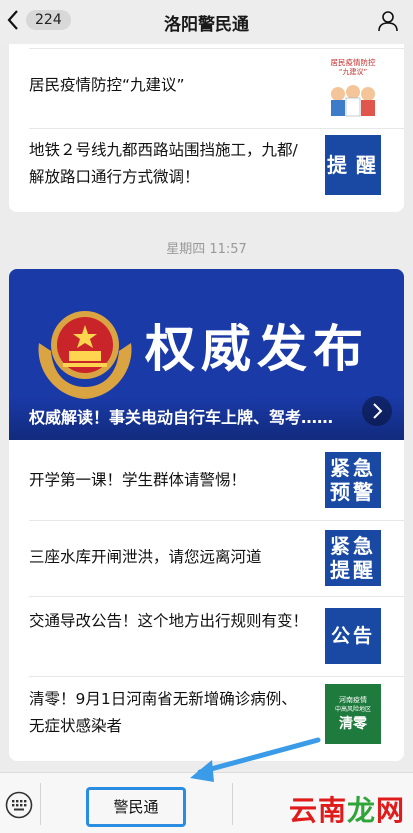 The height and width of the screenshot is (833, 413). I want to click on watermark-logo: 云南龙网, so click(347, 809).